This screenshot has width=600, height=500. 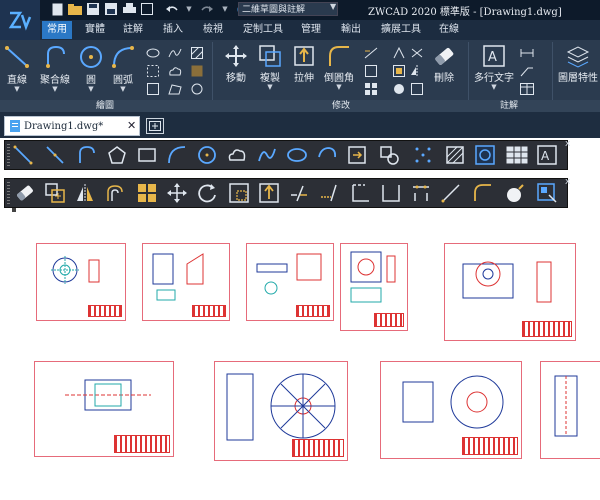 What do you see at coordinates (72, 126) in the screenshot?
I see `document-tab: Drawing1.dwg* ✕` at bounding box center [72, 126].